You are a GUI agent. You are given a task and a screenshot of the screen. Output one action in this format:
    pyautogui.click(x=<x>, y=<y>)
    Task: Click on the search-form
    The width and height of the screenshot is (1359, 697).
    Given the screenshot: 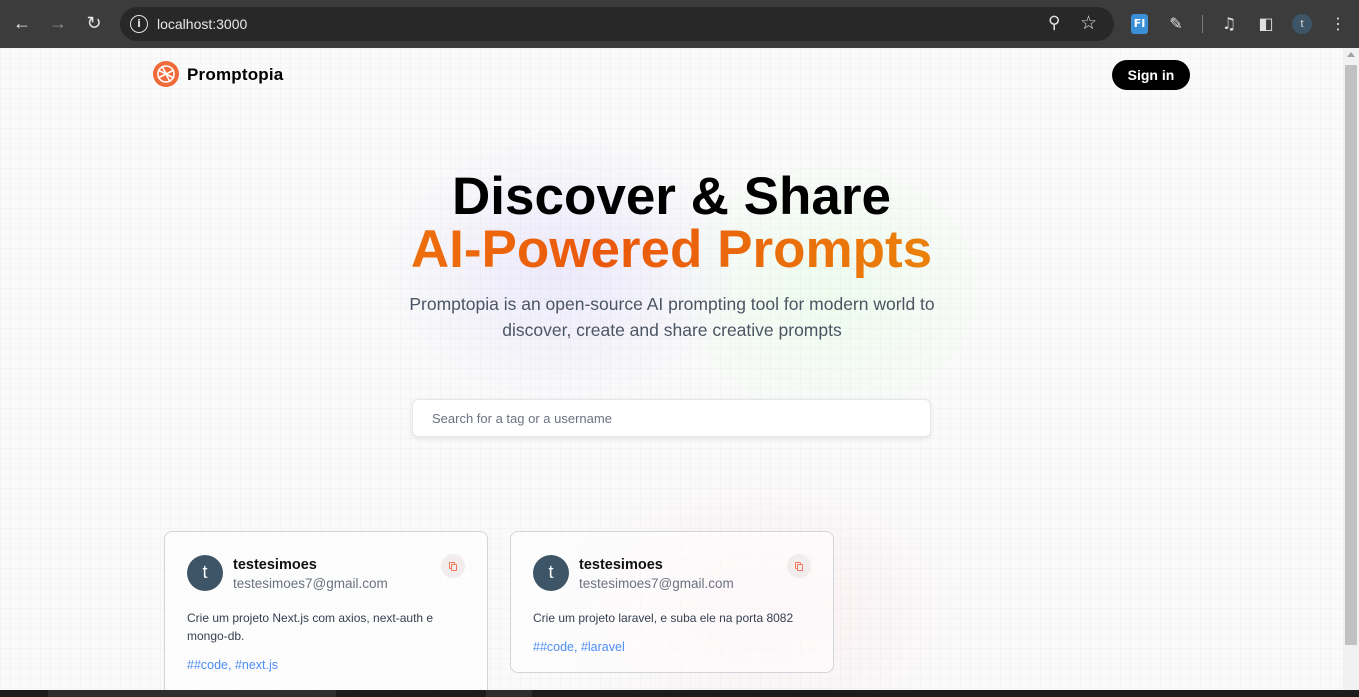 What is the action you would take?
    pyautogui.click(x=671, y=418)
    